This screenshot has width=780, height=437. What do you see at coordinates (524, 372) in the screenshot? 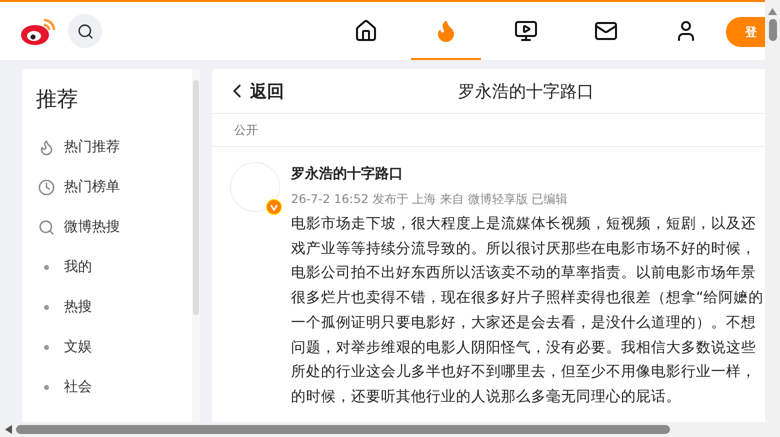
I see `post-text-line: 所处的行业这会儿多半也好不到哪里去，但至少不用像电影行业一样，` at bounding box center [524, 372].